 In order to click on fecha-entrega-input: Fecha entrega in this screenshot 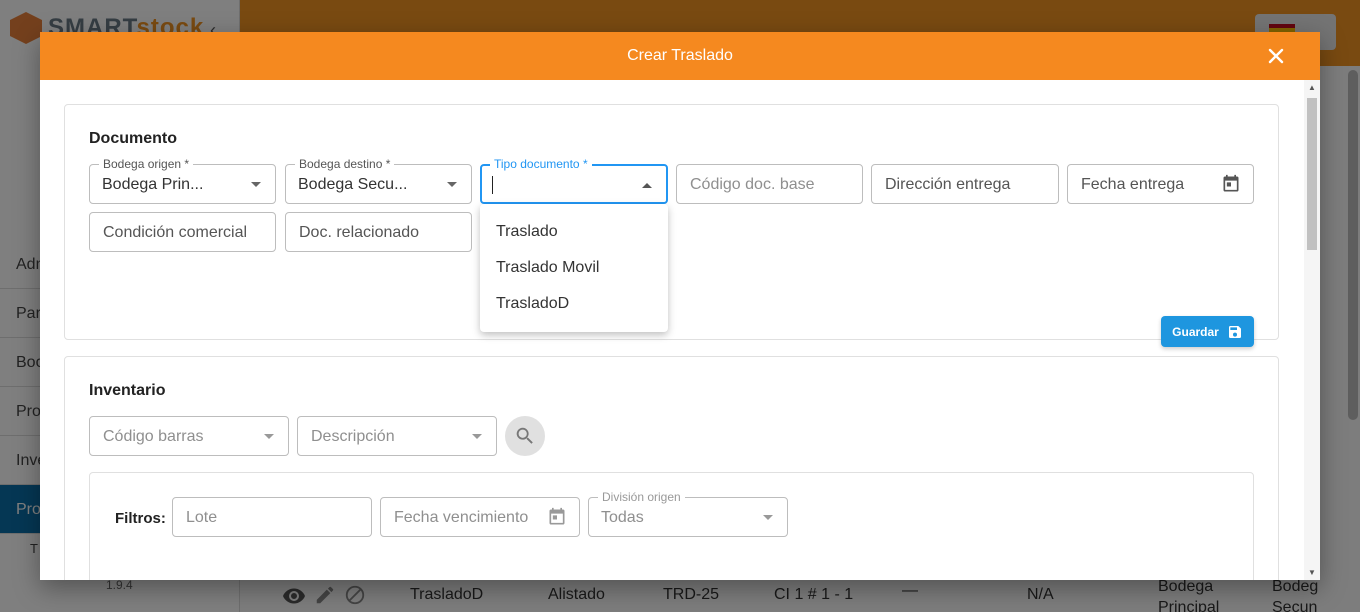, I will do `click(1160, 184)`.